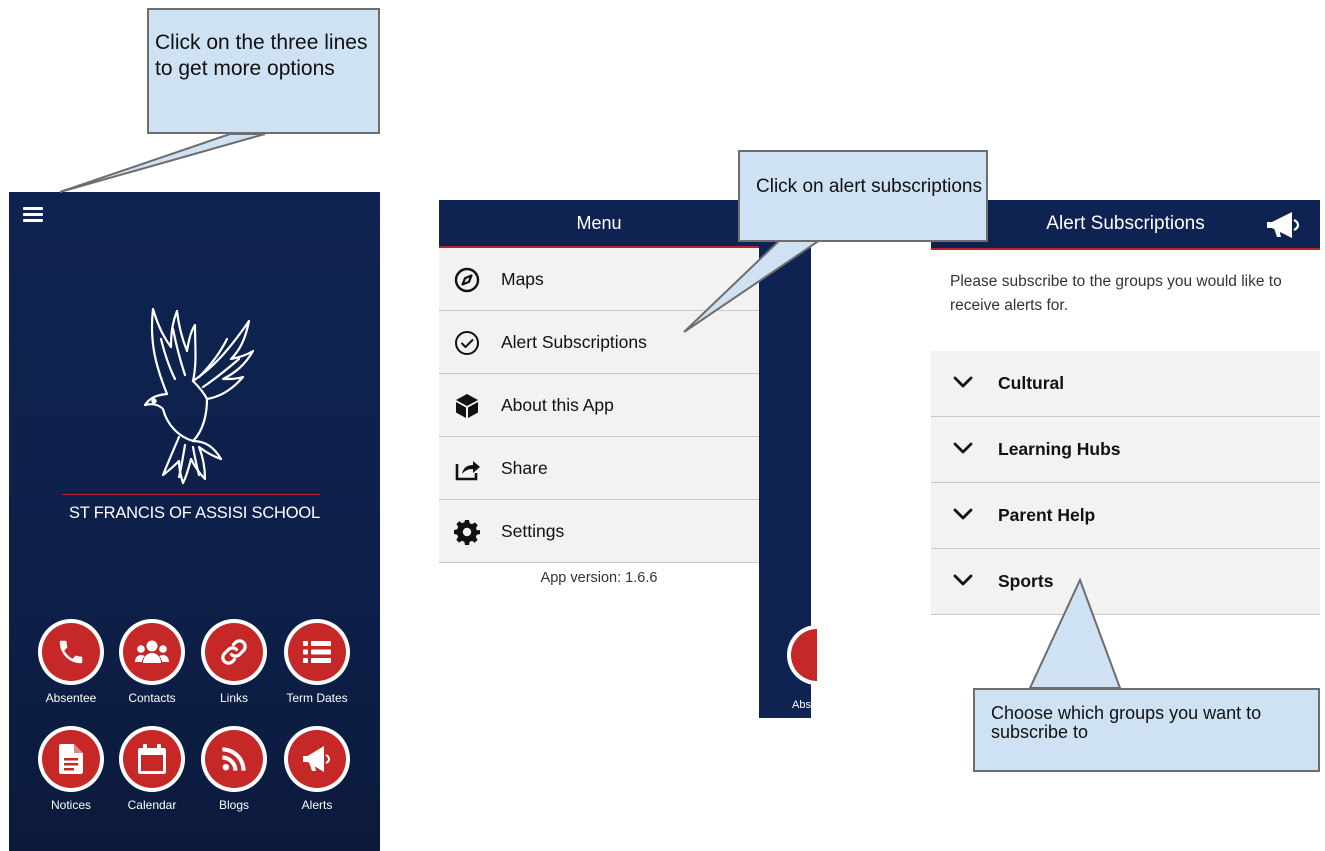 This screenshot has width=1325, height=851. I want to click on tile-blogs: Blogs, so click(234, 769).